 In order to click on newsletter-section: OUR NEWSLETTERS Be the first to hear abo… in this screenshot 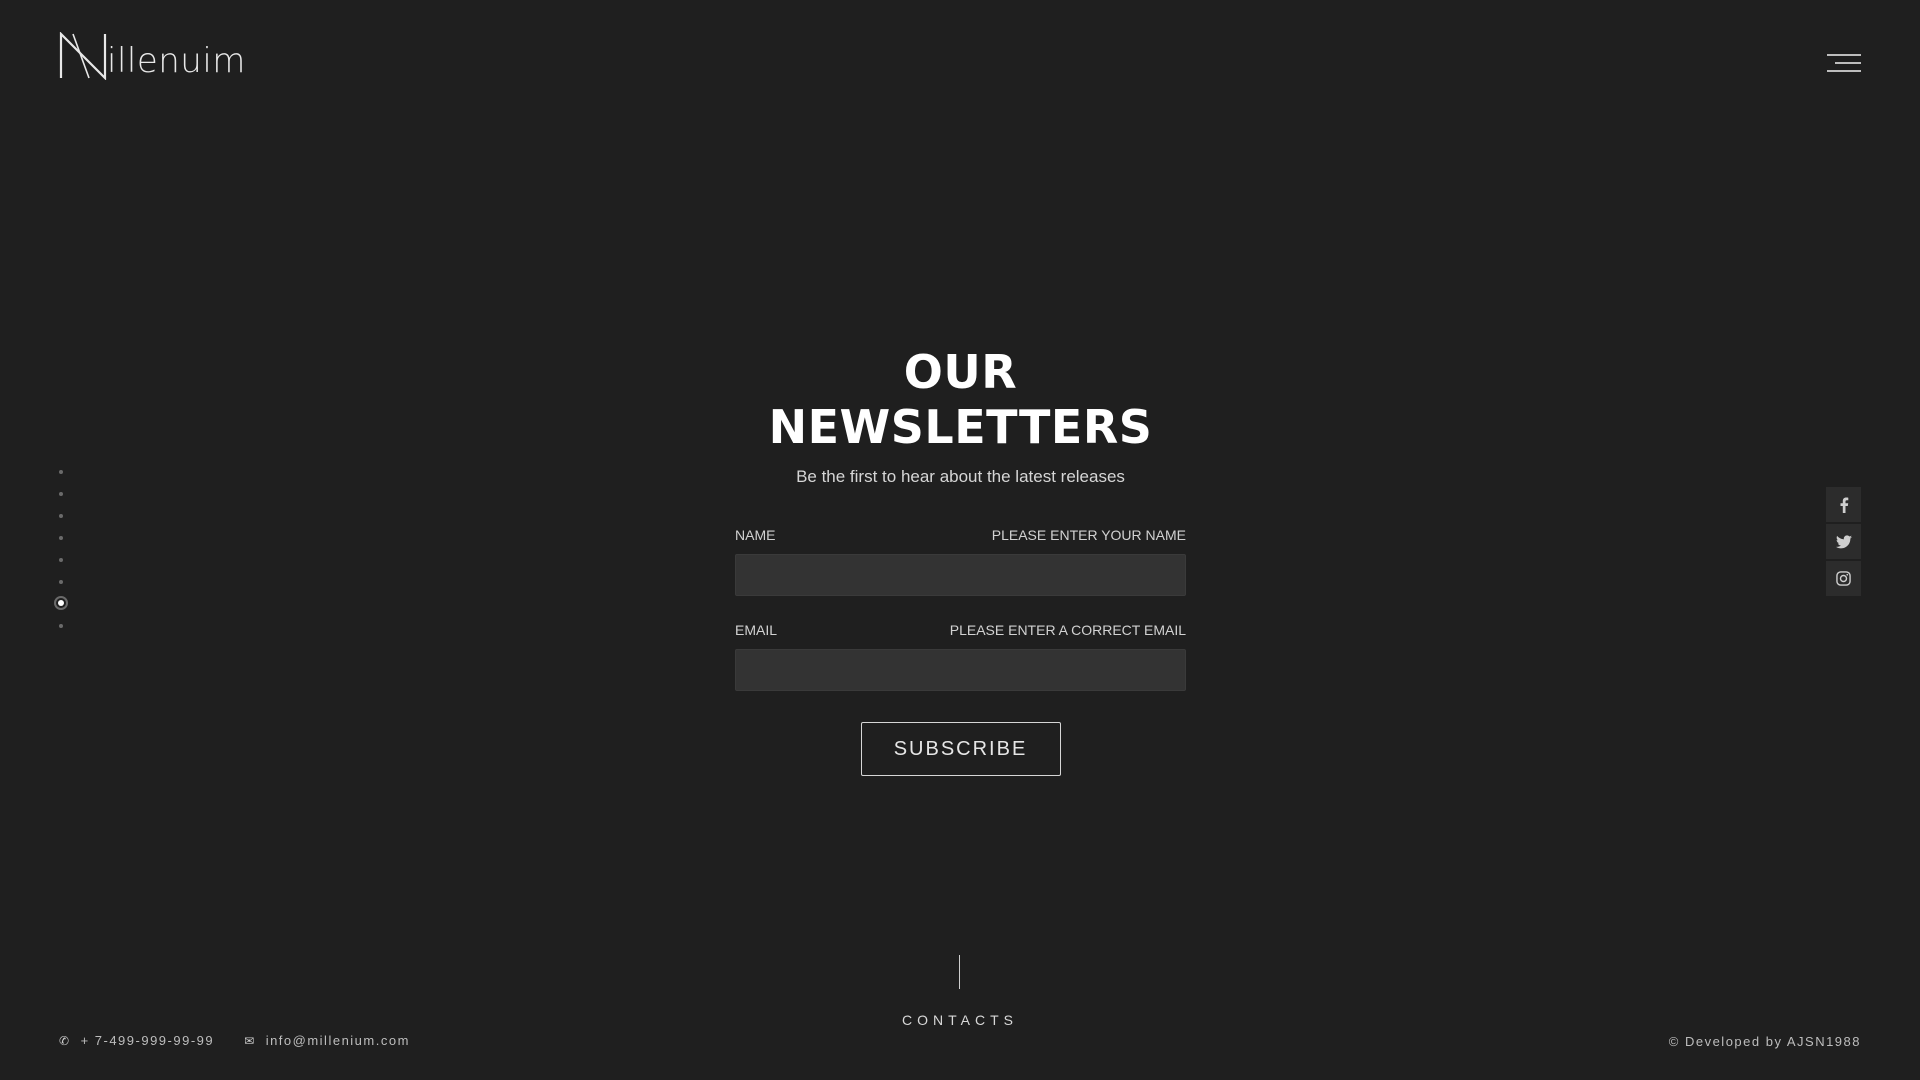, I will do `click(960, 561)`.